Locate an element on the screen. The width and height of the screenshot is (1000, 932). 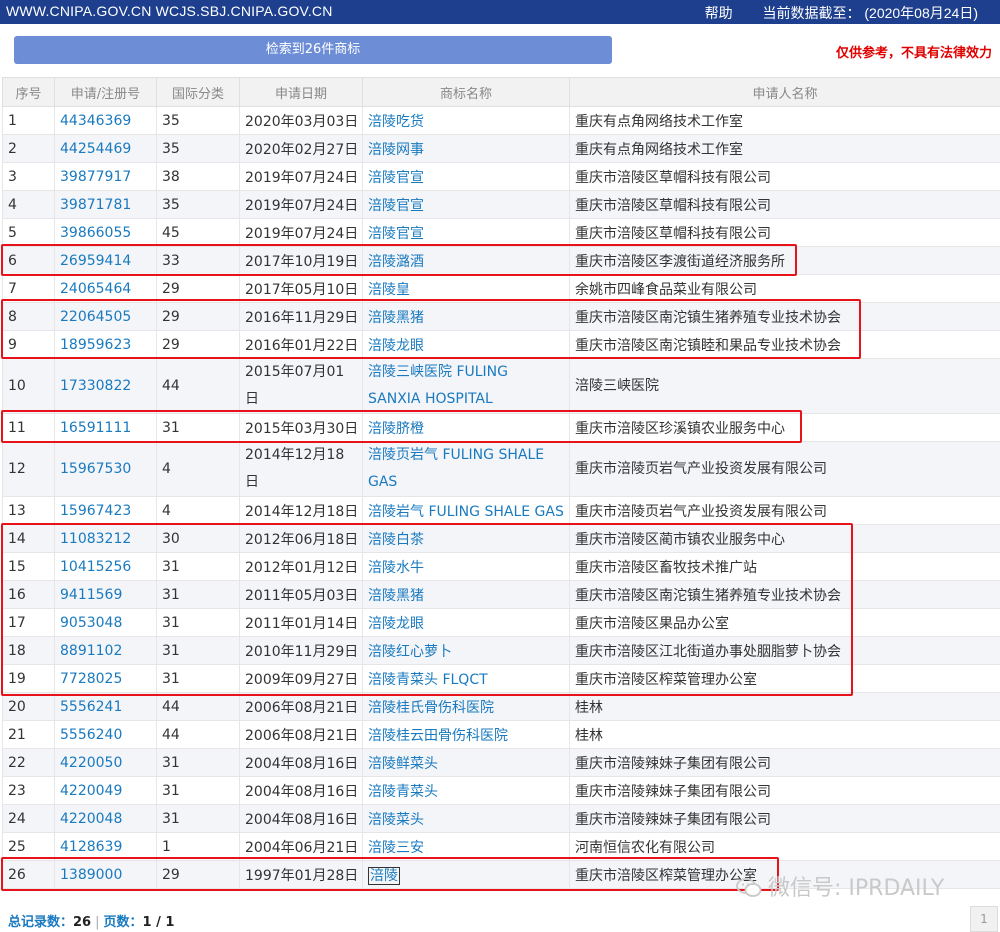
mark-name-link: 涪陵青菜头 is located at coordinates (403, 792).